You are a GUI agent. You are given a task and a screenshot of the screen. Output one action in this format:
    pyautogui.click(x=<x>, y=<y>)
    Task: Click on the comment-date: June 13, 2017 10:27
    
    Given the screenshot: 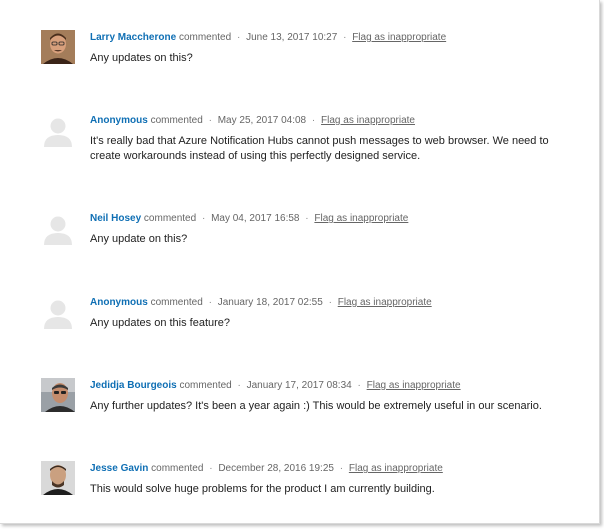 What is the action you would take?
    pyautogui.click(x=292, y=37)
    